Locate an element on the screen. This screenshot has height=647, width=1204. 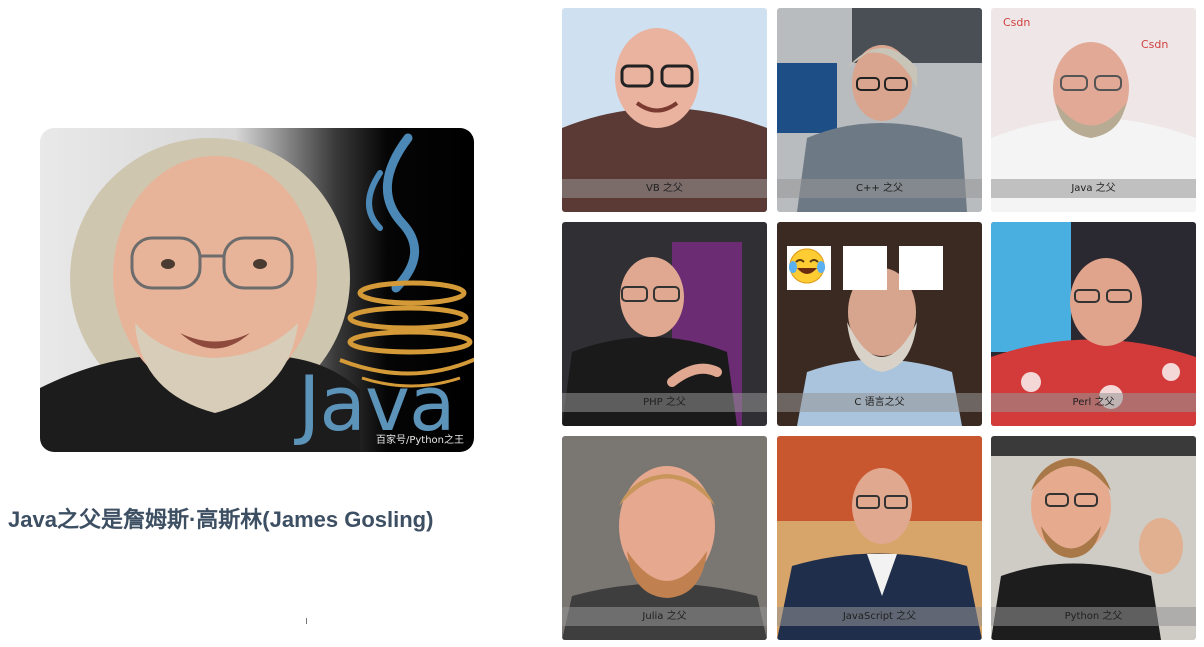
watermark: 百家号/Python之王 is located at coordinates (419, 440).